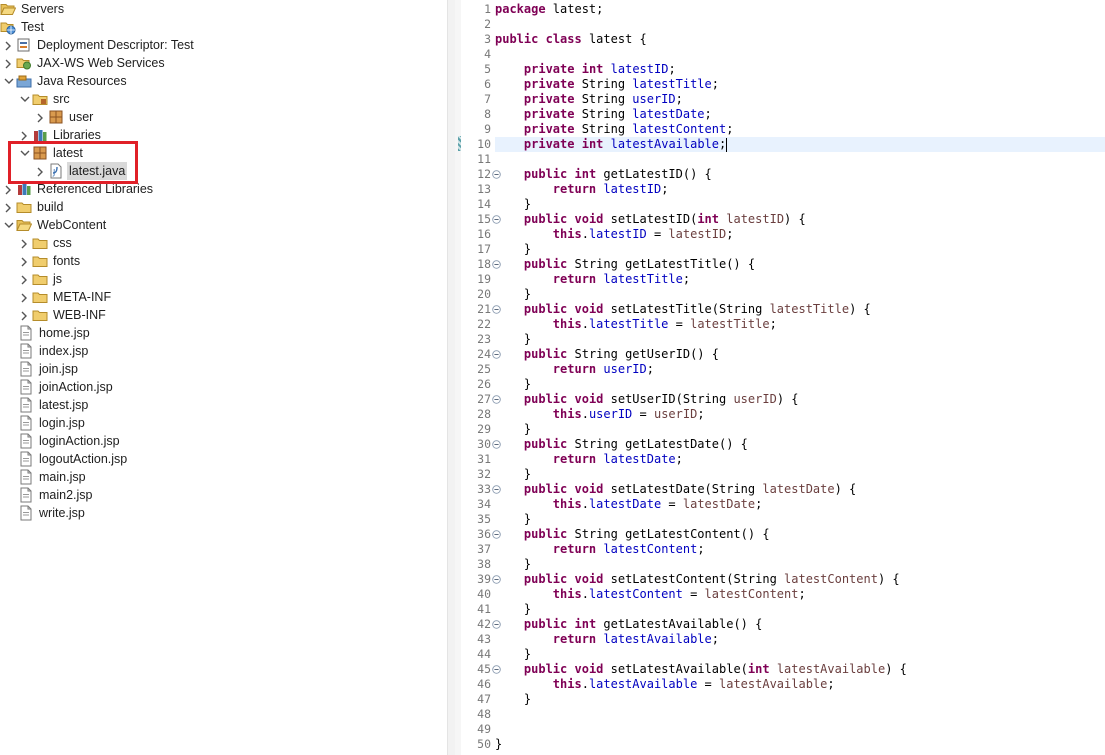  Describe the element at coordinates (73, 459) in the screenshot. I see `tree-item-logoutaction-jsp: logoutAction.jsp` at that location.